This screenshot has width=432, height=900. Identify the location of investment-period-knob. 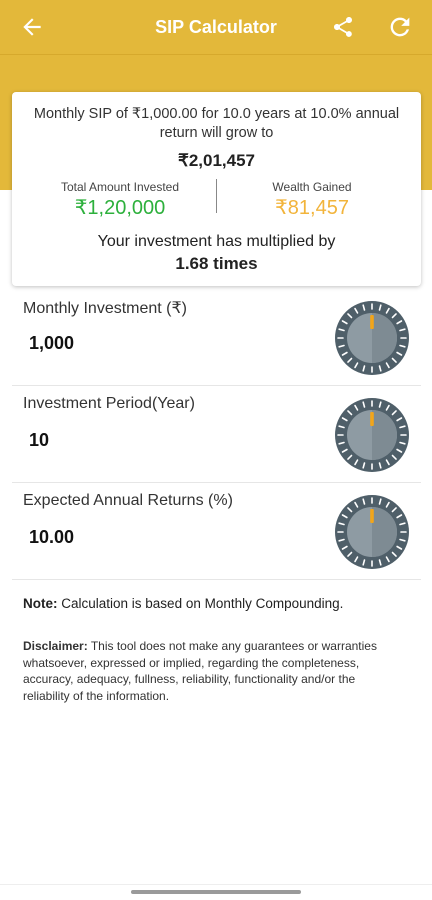
(372, 435).